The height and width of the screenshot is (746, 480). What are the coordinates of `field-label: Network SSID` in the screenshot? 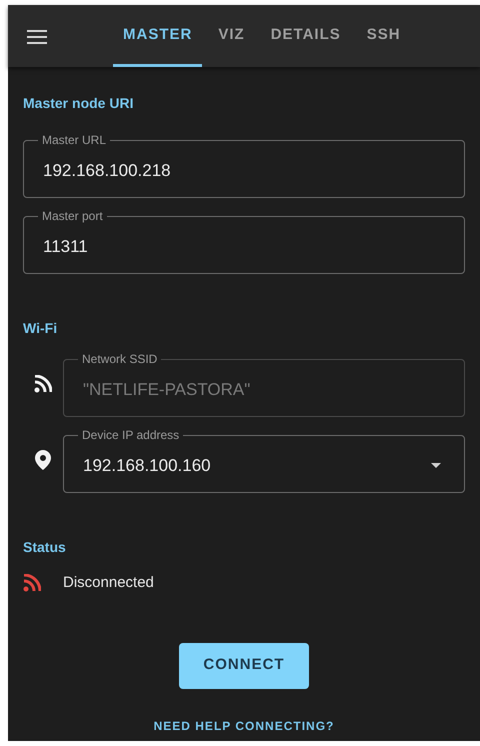 It's located at (119, 359).